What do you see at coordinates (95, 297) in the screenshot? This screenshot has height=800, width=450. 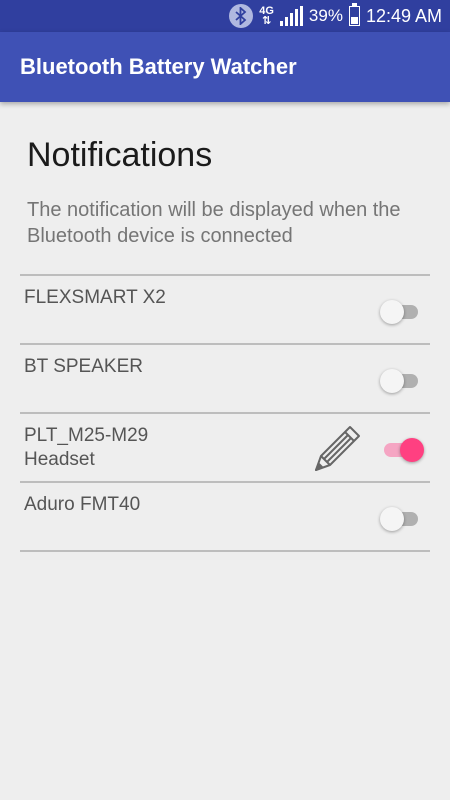 I see `device-name: FLEXSMART X2` at bounding box center [95, 297].